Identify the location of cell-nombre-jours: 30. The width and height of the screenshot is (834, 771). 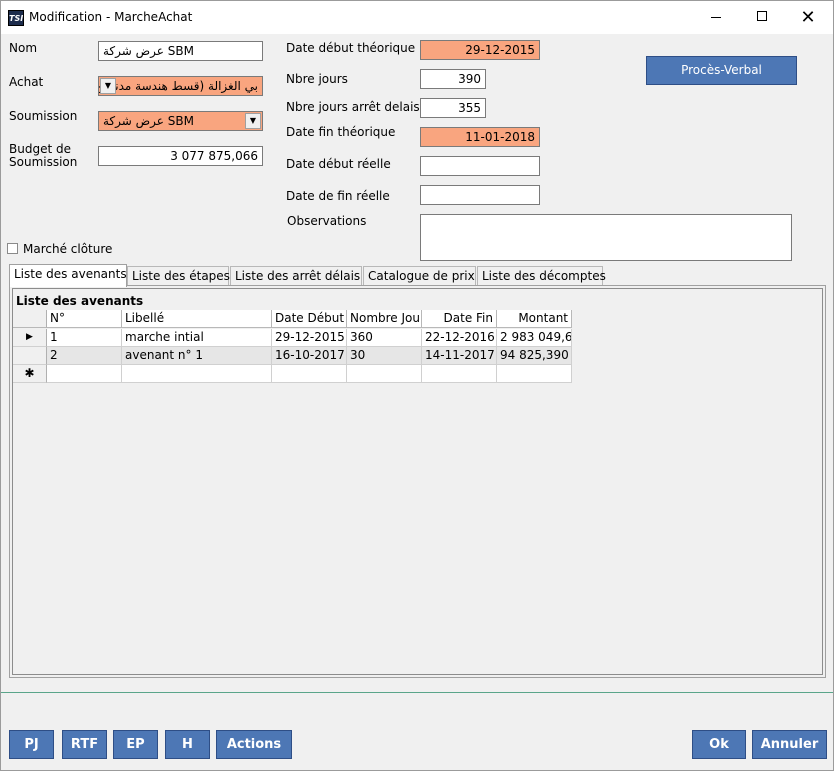
(384, 356).